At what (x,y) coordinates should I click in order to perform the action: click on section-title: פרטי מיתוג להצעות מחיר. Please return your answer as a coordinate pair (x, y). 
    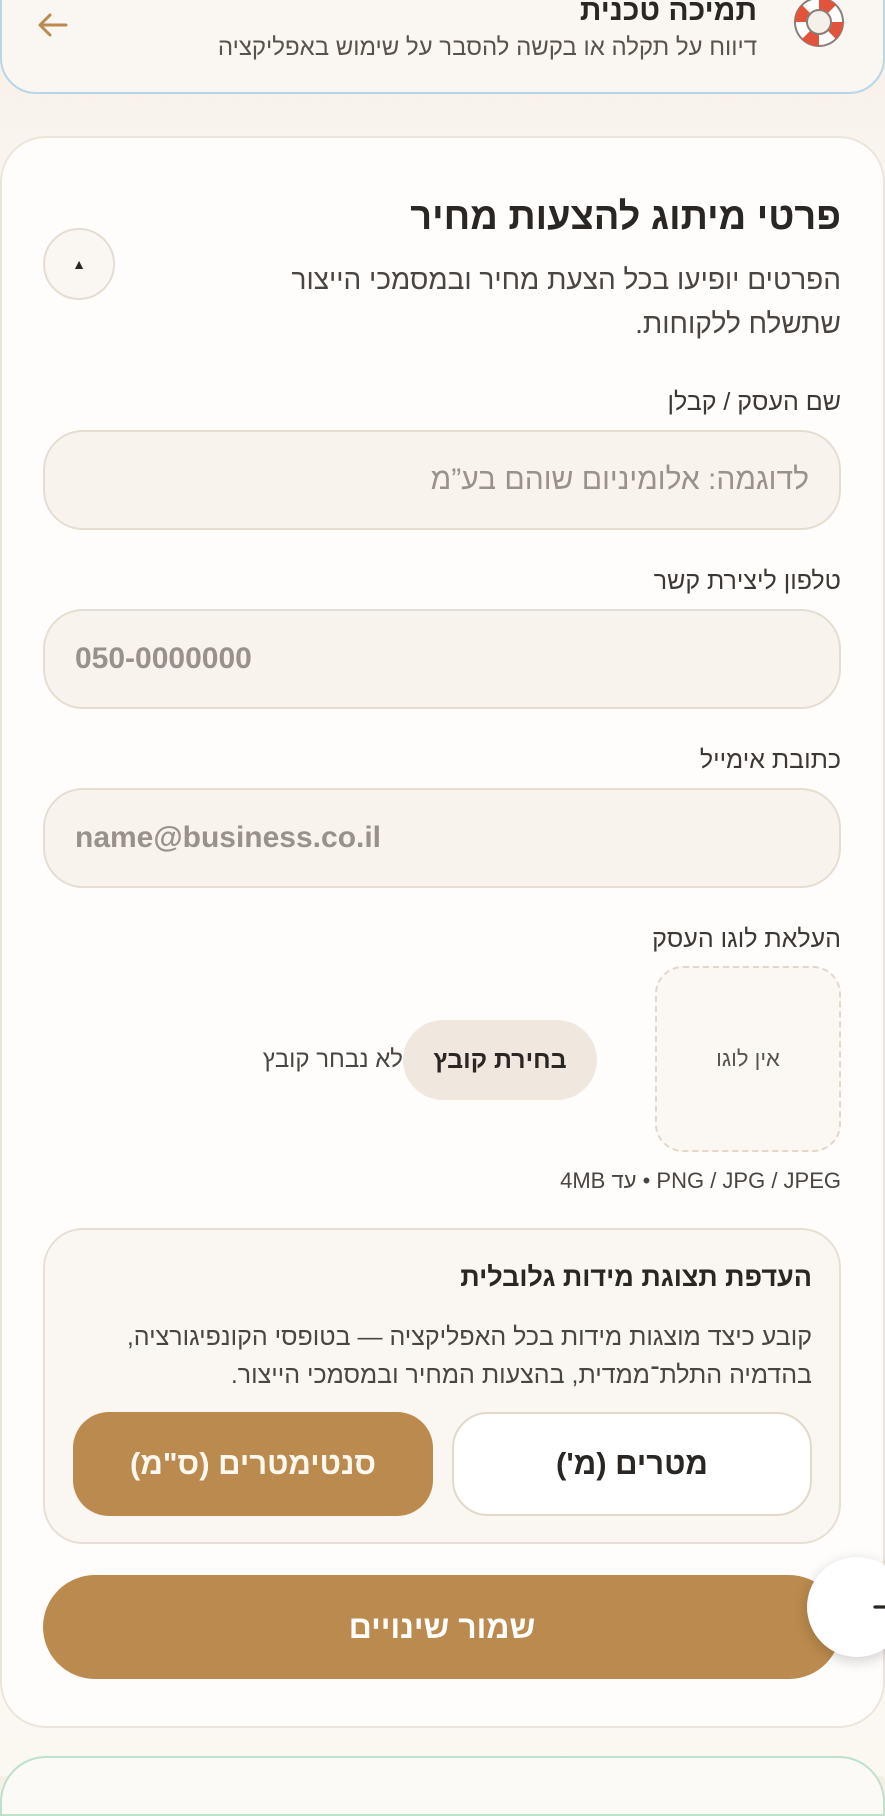
    Looking at the image, I should click on (625, 217).